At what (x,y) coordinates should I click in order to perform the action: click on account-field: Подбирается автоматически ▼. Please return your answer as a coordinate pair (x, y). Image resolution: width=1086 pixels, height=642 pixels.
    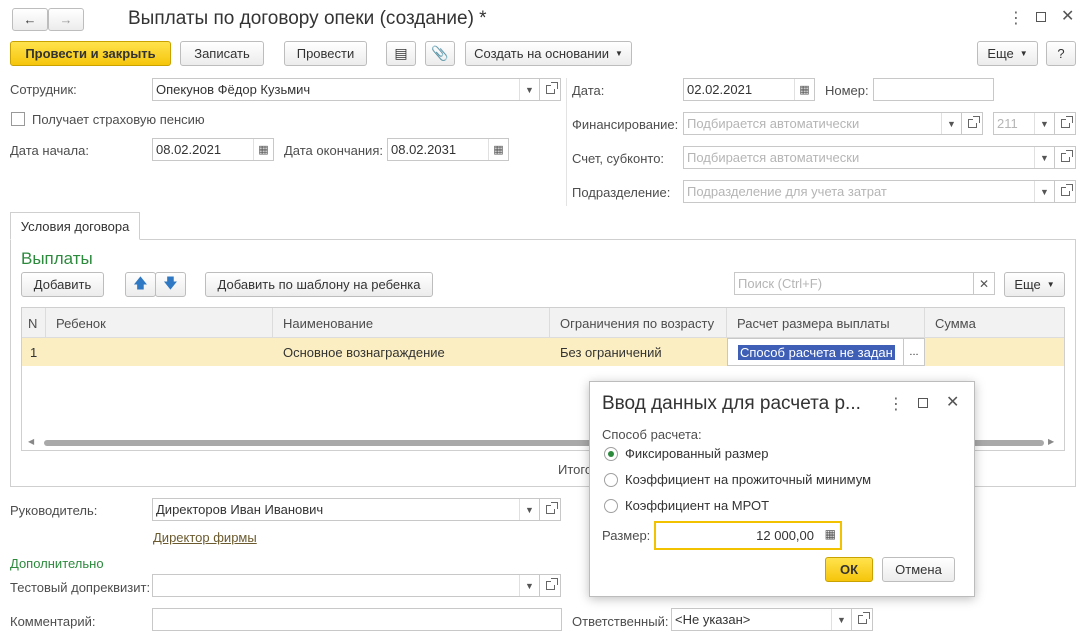
    Looking at the image, I should click on (869, 157).